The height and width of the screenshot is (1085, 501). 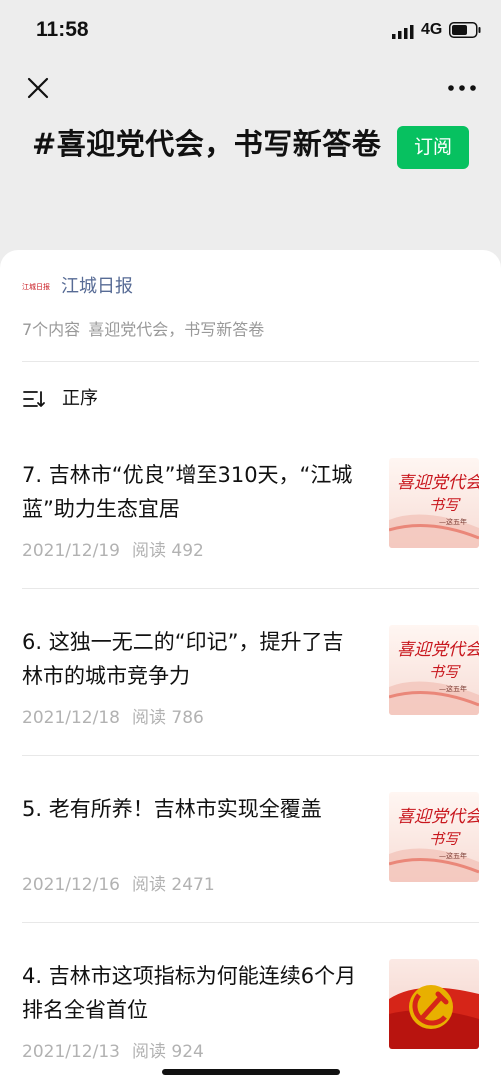 What do you see at coordinates (71, 885) in the screenshot?
I see `article-date: 2021/12/16` at bounding box center [71, 885].